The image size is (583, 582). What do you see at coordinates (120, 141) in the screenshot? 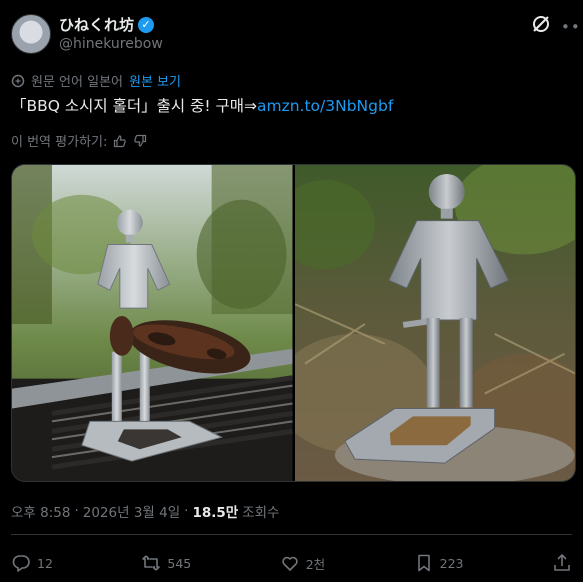
I see `thumbs-up-icon` at bounding box center [120, 141].